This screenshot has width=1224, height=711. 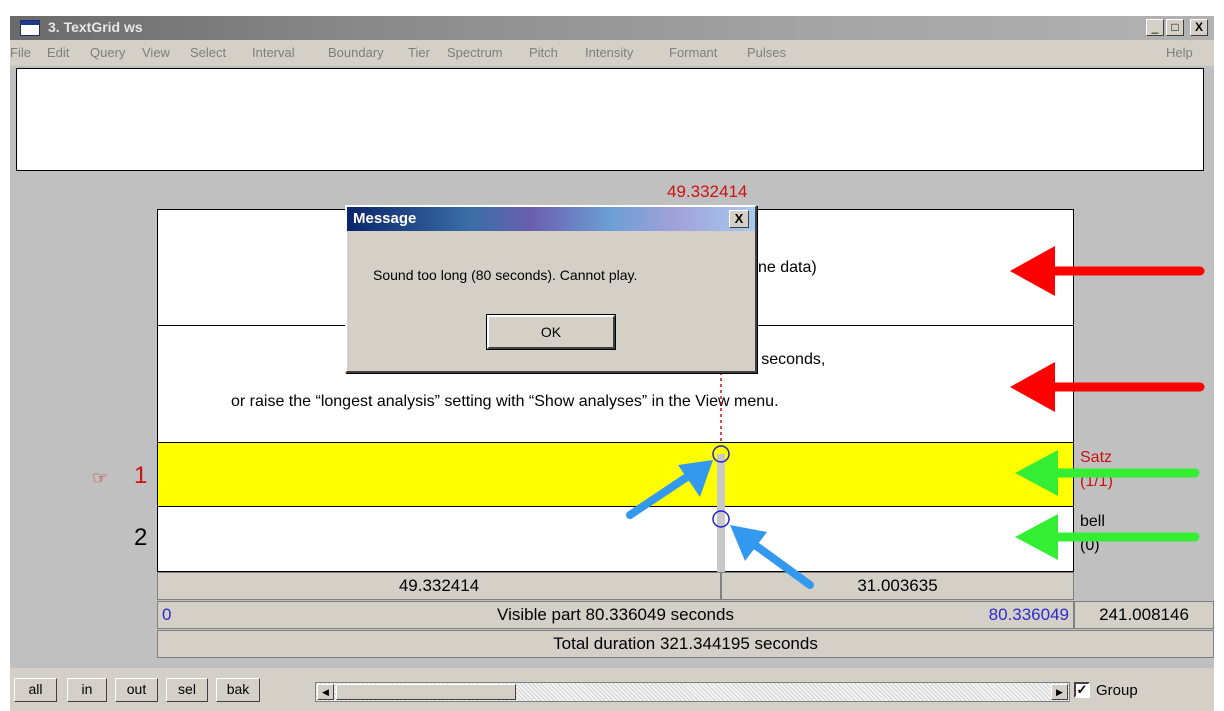 What do you see at coordinates (30, 28) in the screenshot?
I see `window-icon` at bounding box center [30, 28].